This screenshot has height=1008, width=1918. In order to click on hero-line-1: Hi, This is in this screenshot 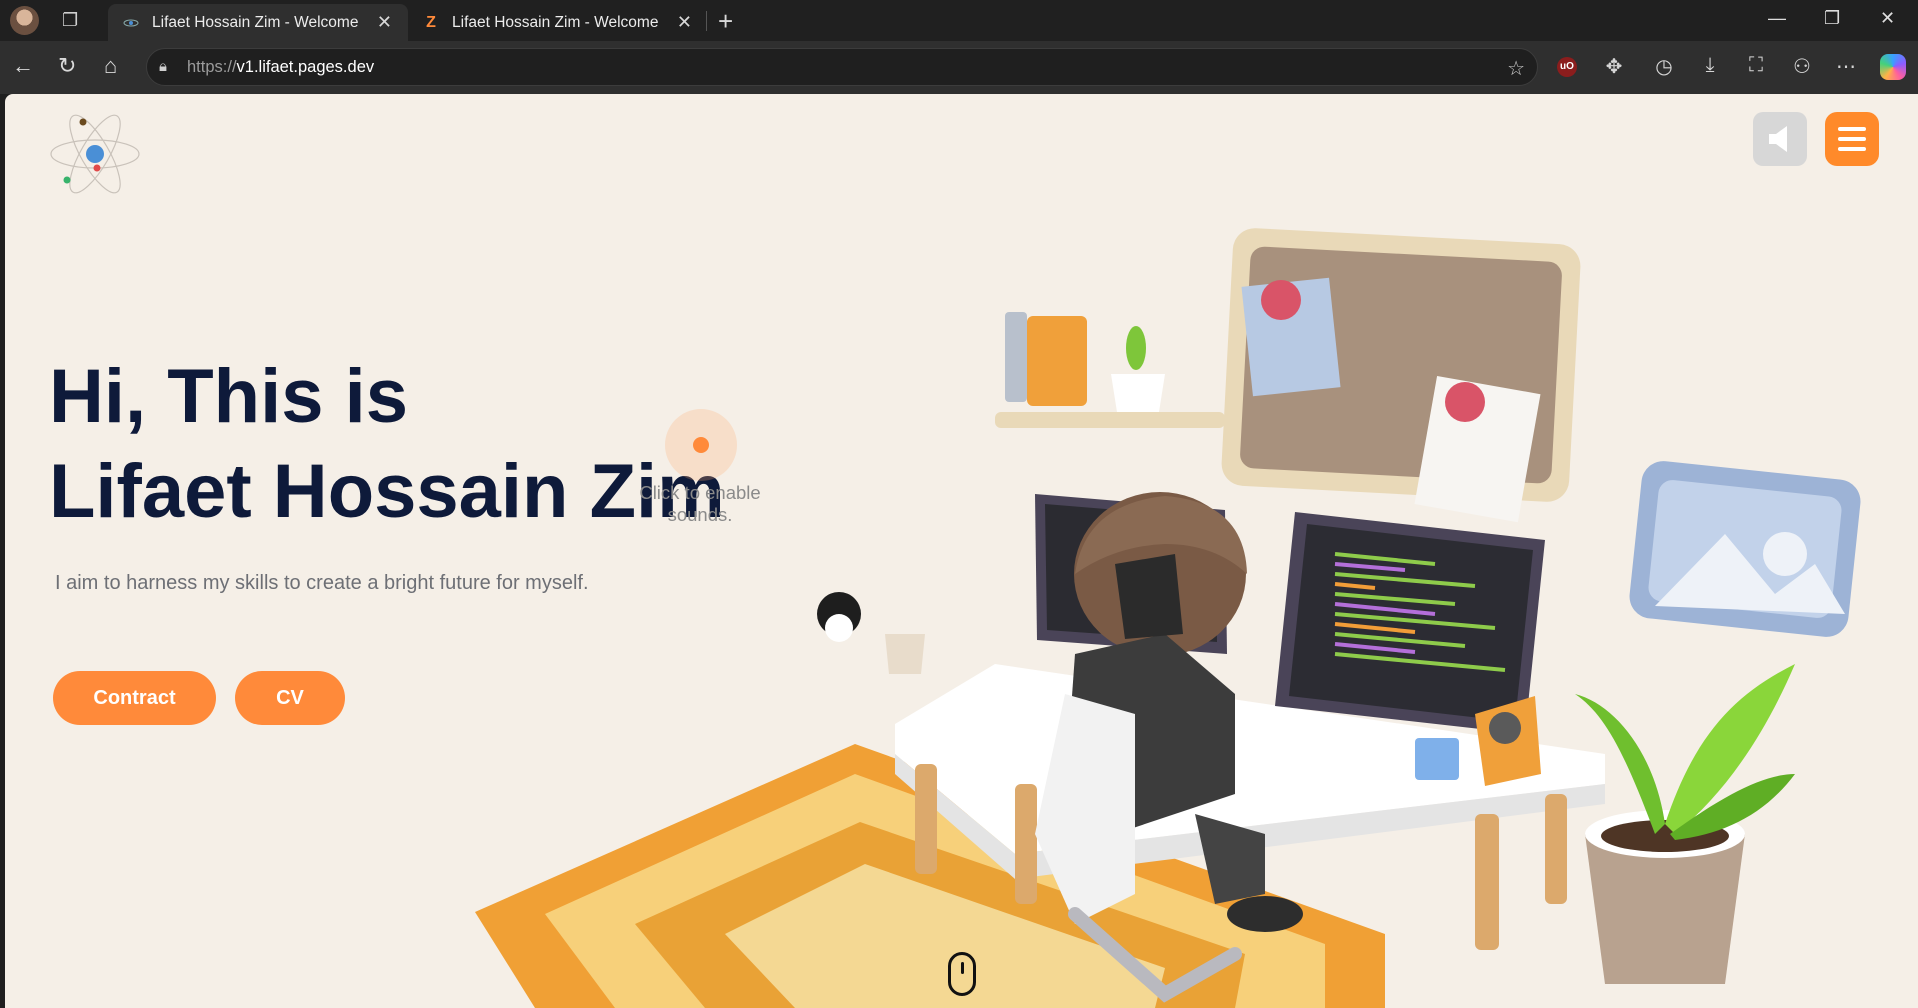, I will do `click(228, 396)`.